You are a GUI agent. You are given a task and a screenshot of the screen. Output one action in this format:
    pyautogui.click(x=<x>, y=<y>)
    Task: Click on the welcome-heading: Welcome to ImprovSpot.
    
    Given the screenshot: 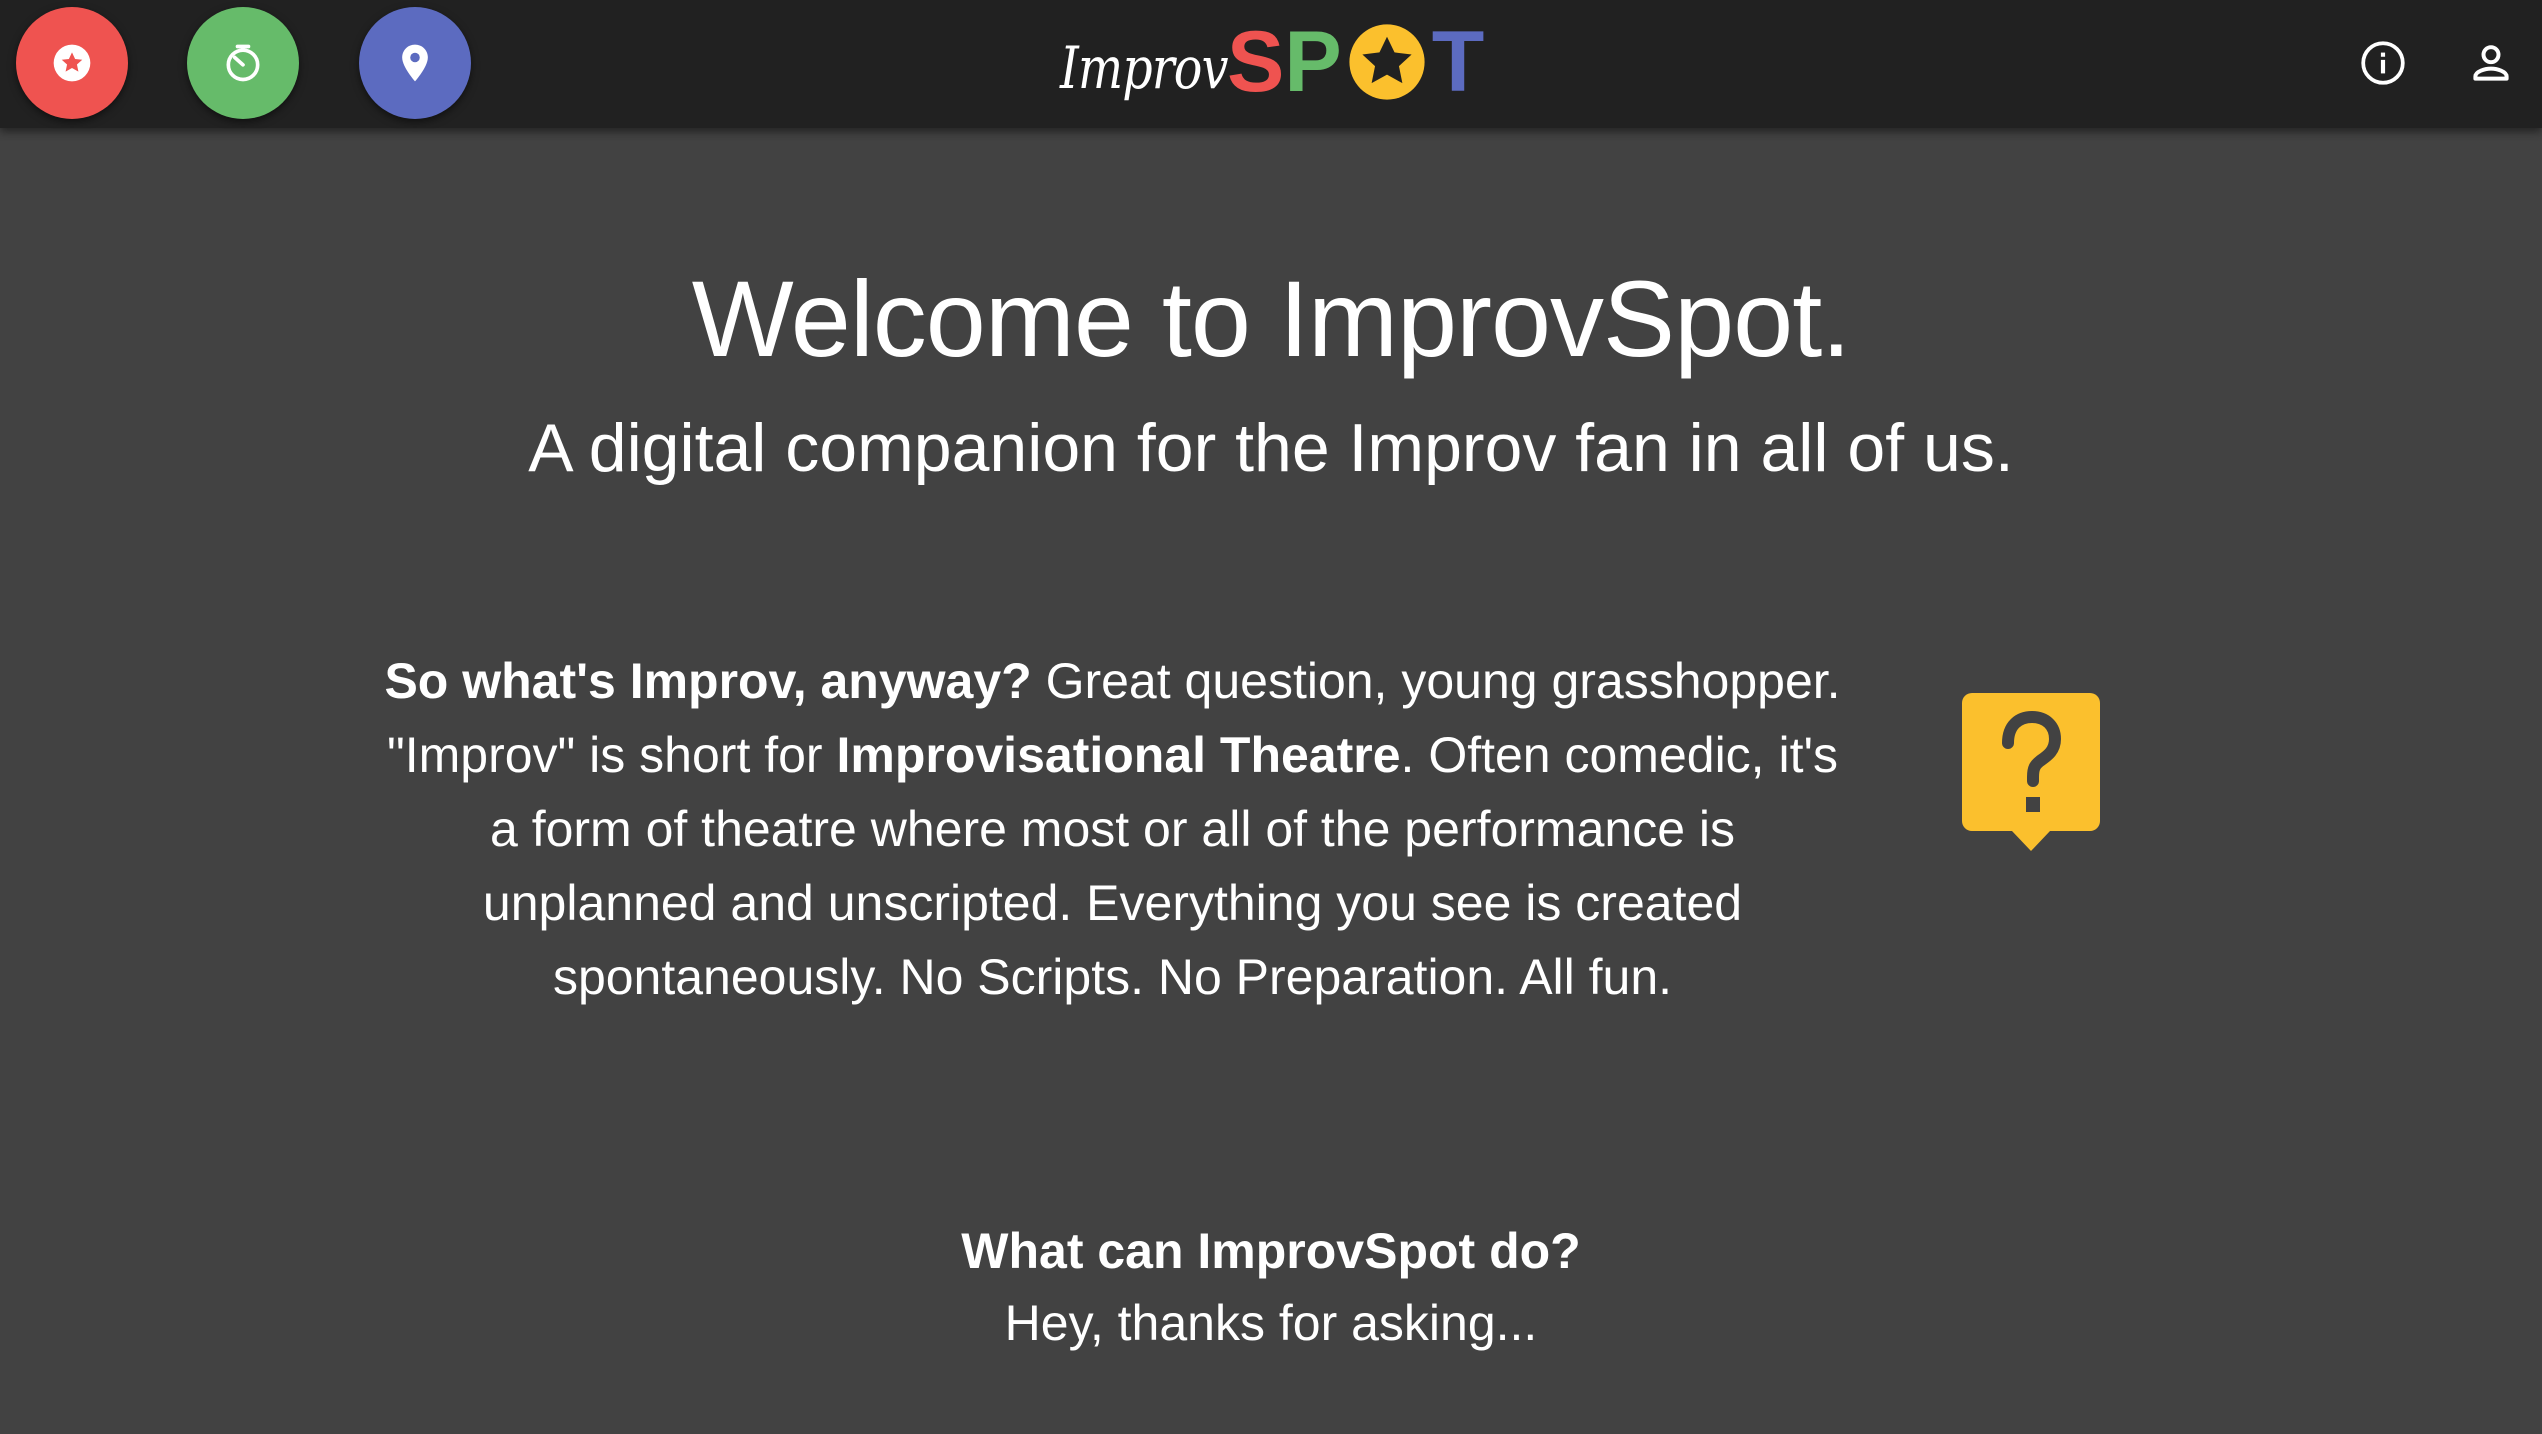 What is the action you would take?
    pyautogui.click(x=1271, y=318)
    